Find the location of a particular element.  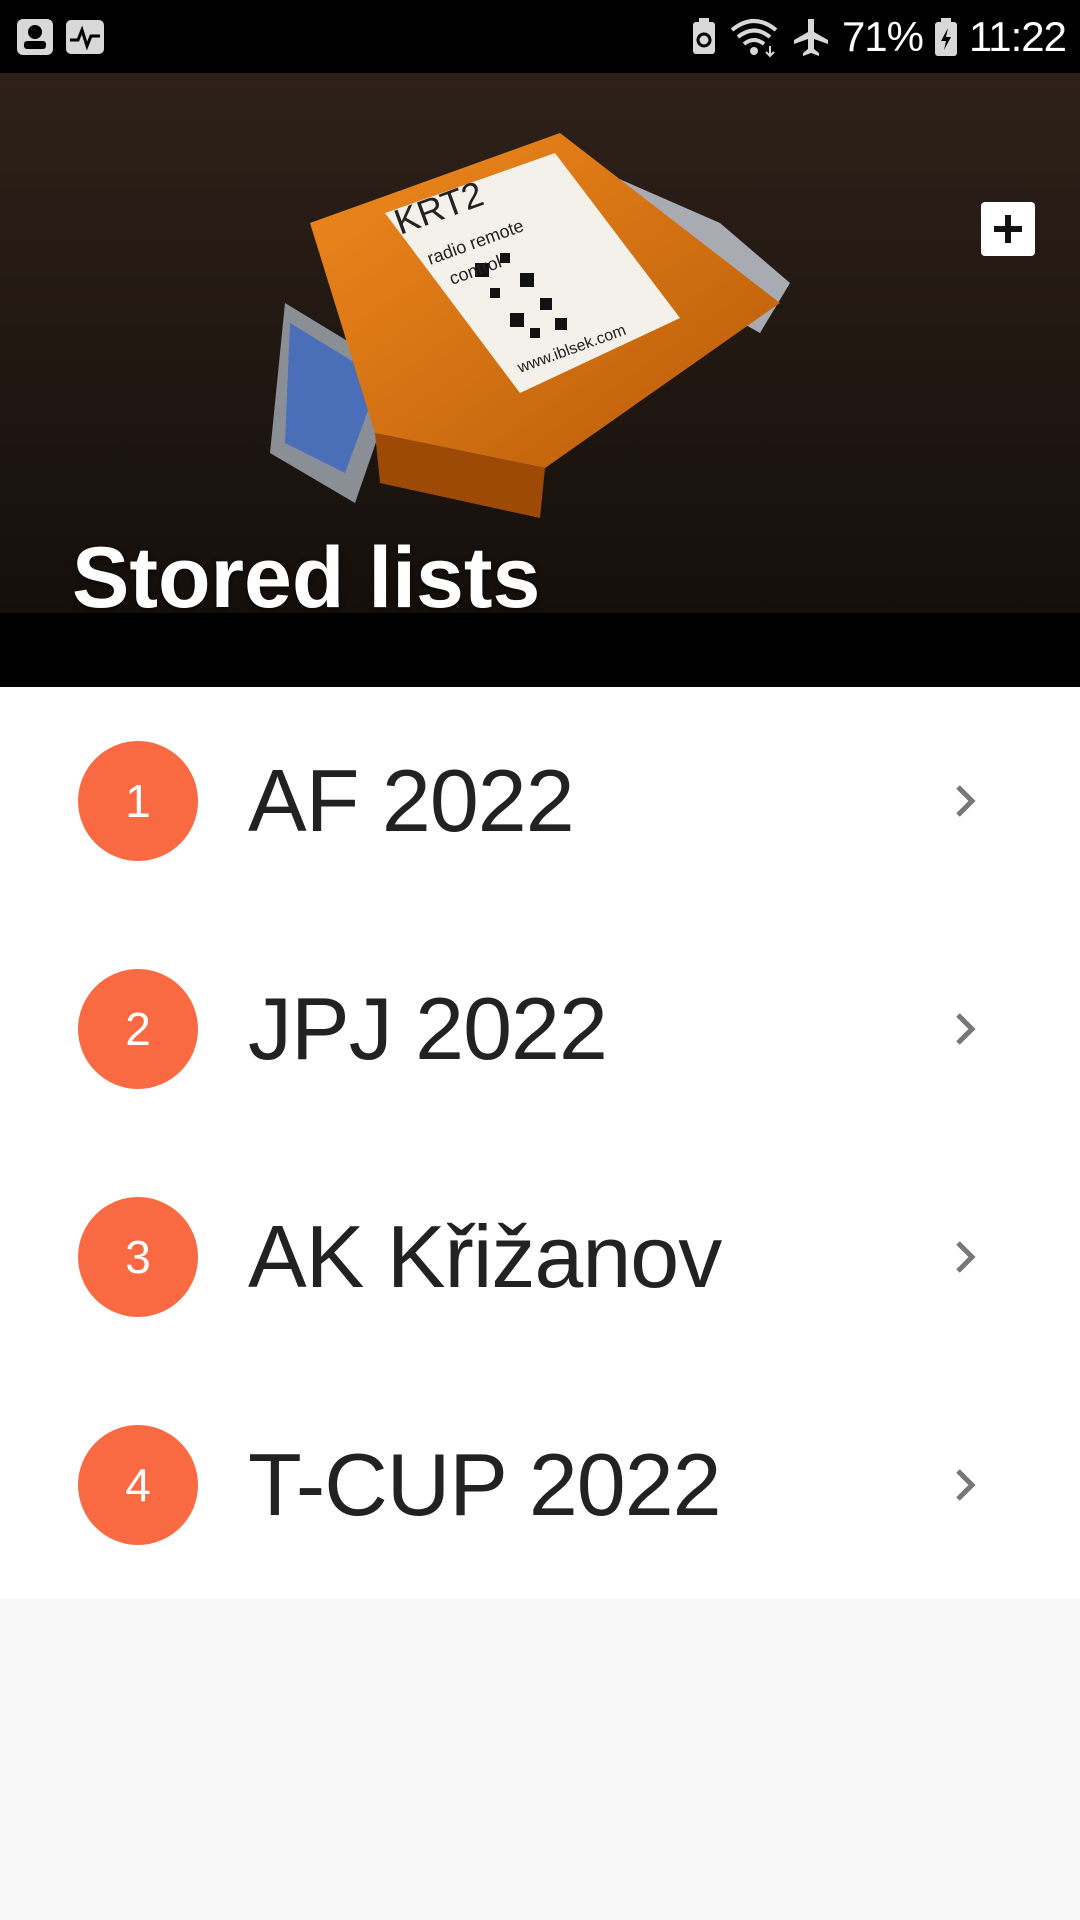

list-number-badge: 2 is located at coordinates (138, 1029).